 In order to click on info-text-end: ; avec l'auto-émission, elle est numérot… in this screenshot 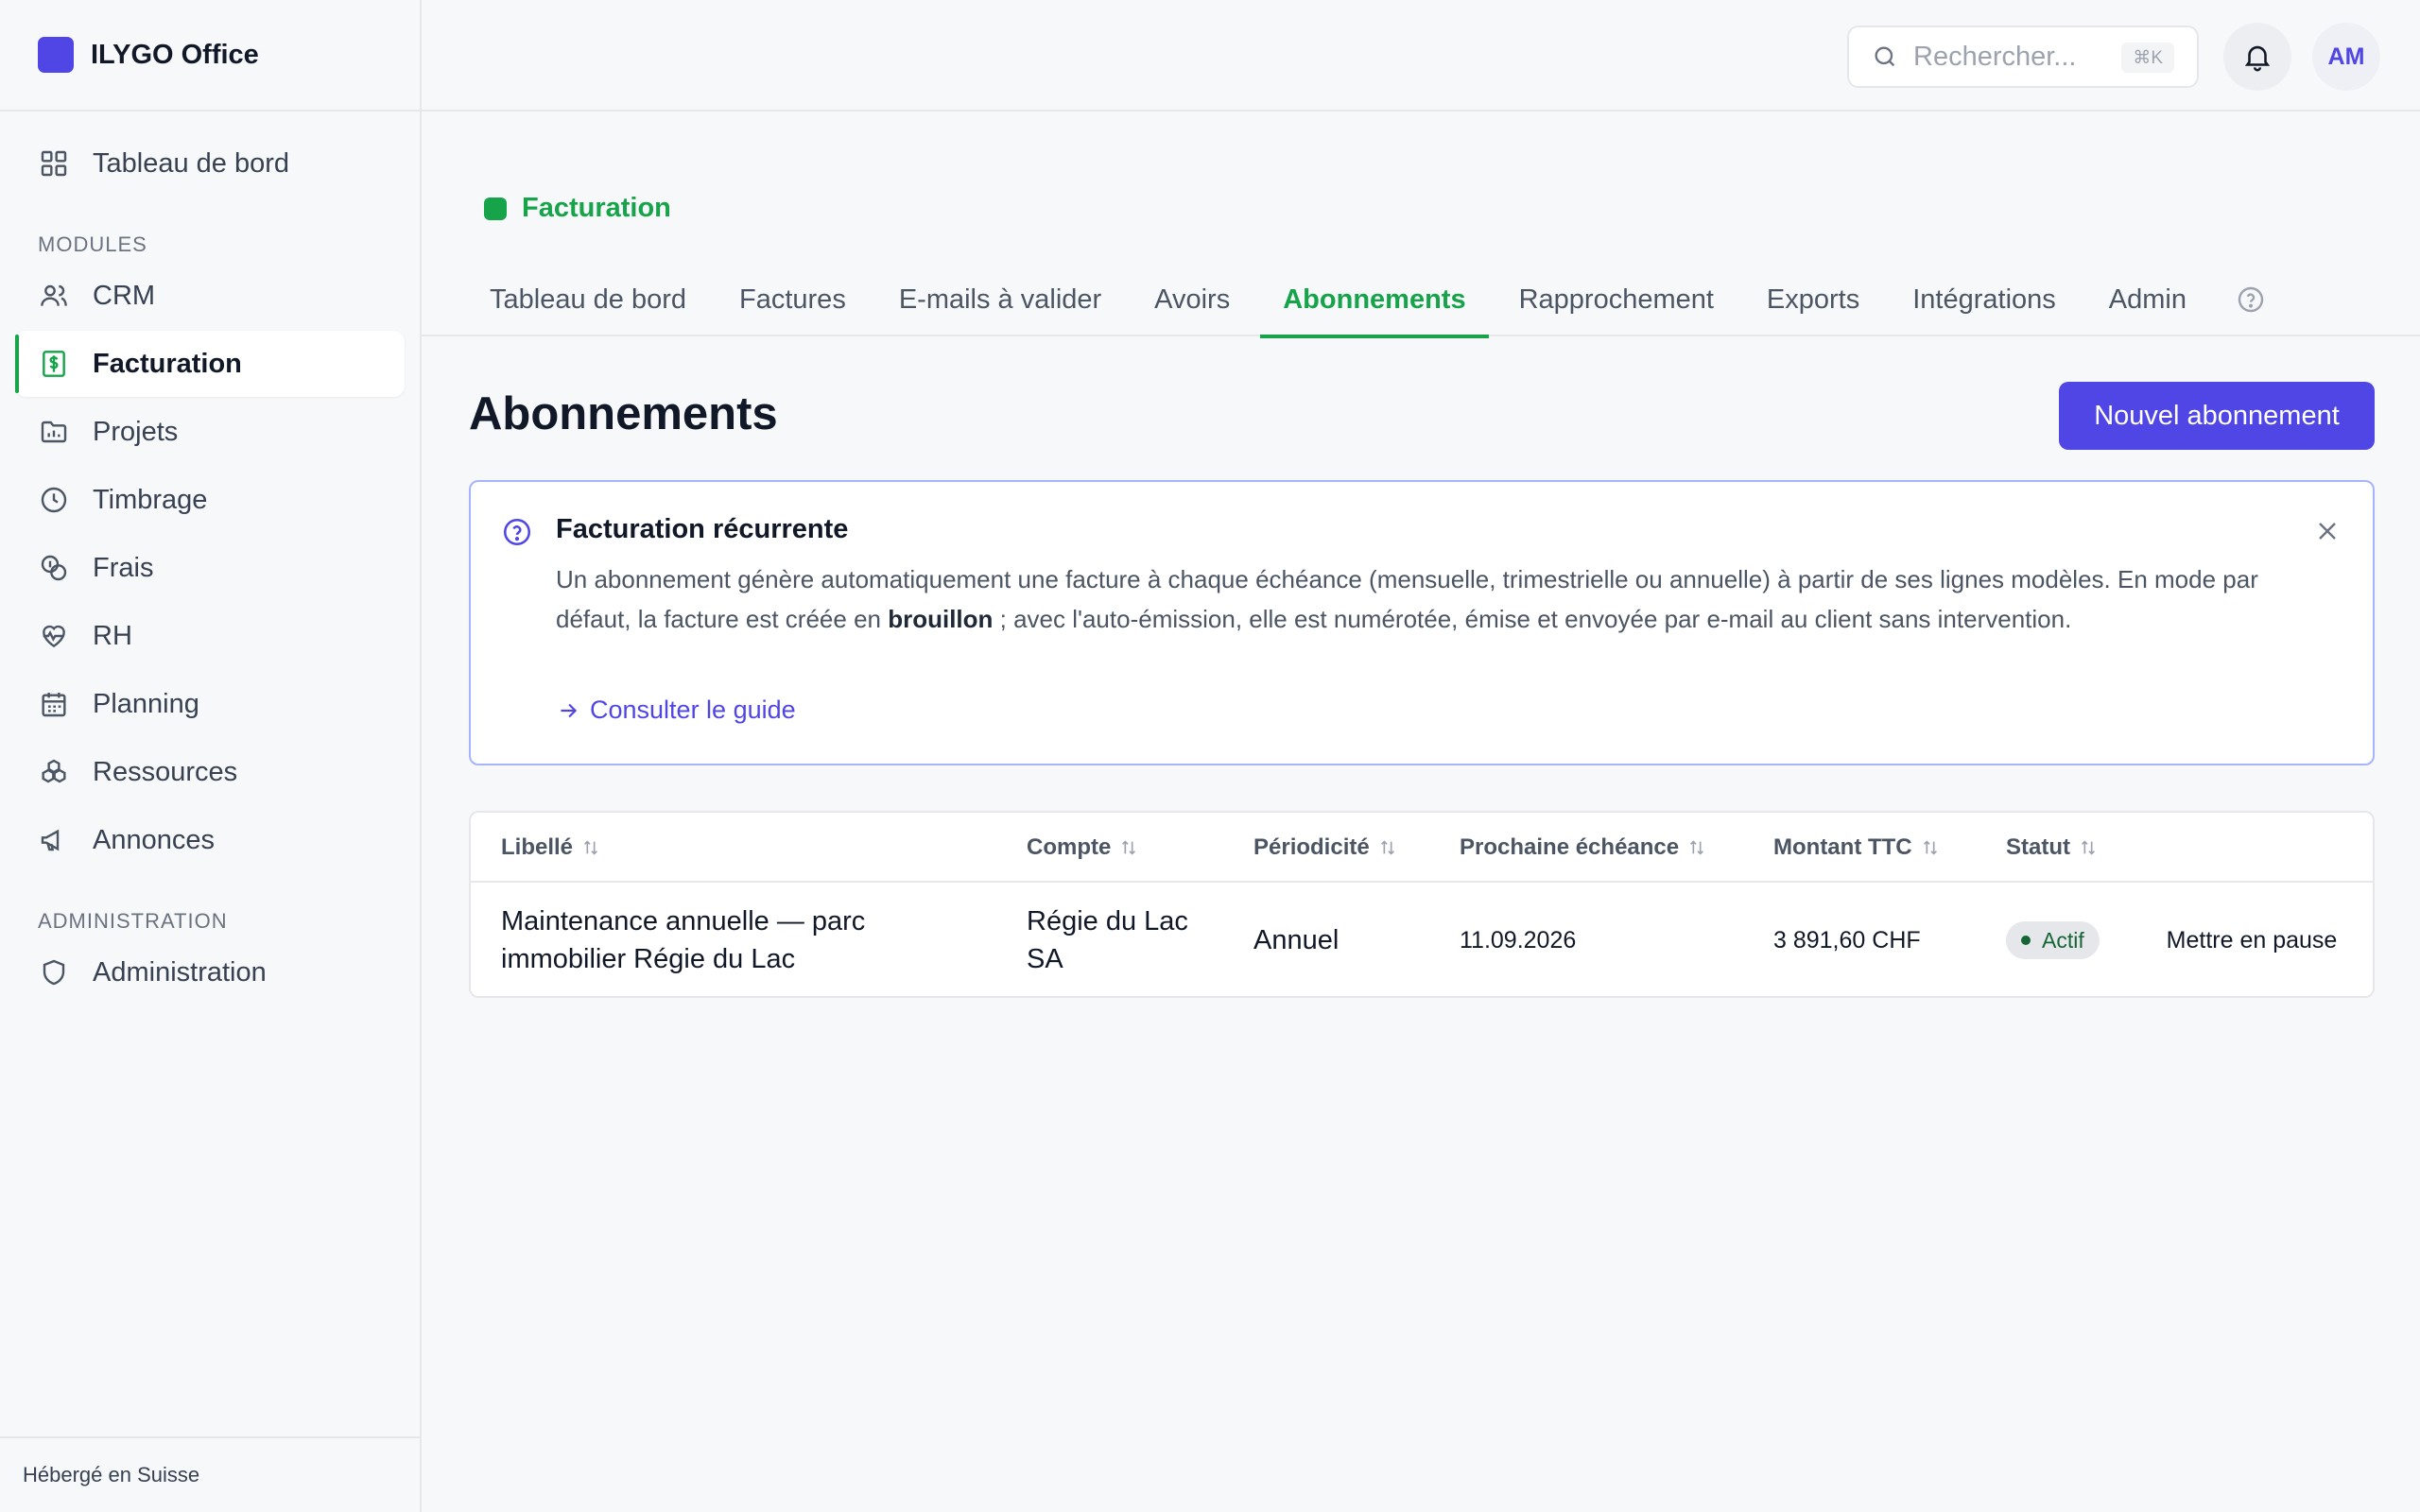, I will do `click(1532, 619)`.